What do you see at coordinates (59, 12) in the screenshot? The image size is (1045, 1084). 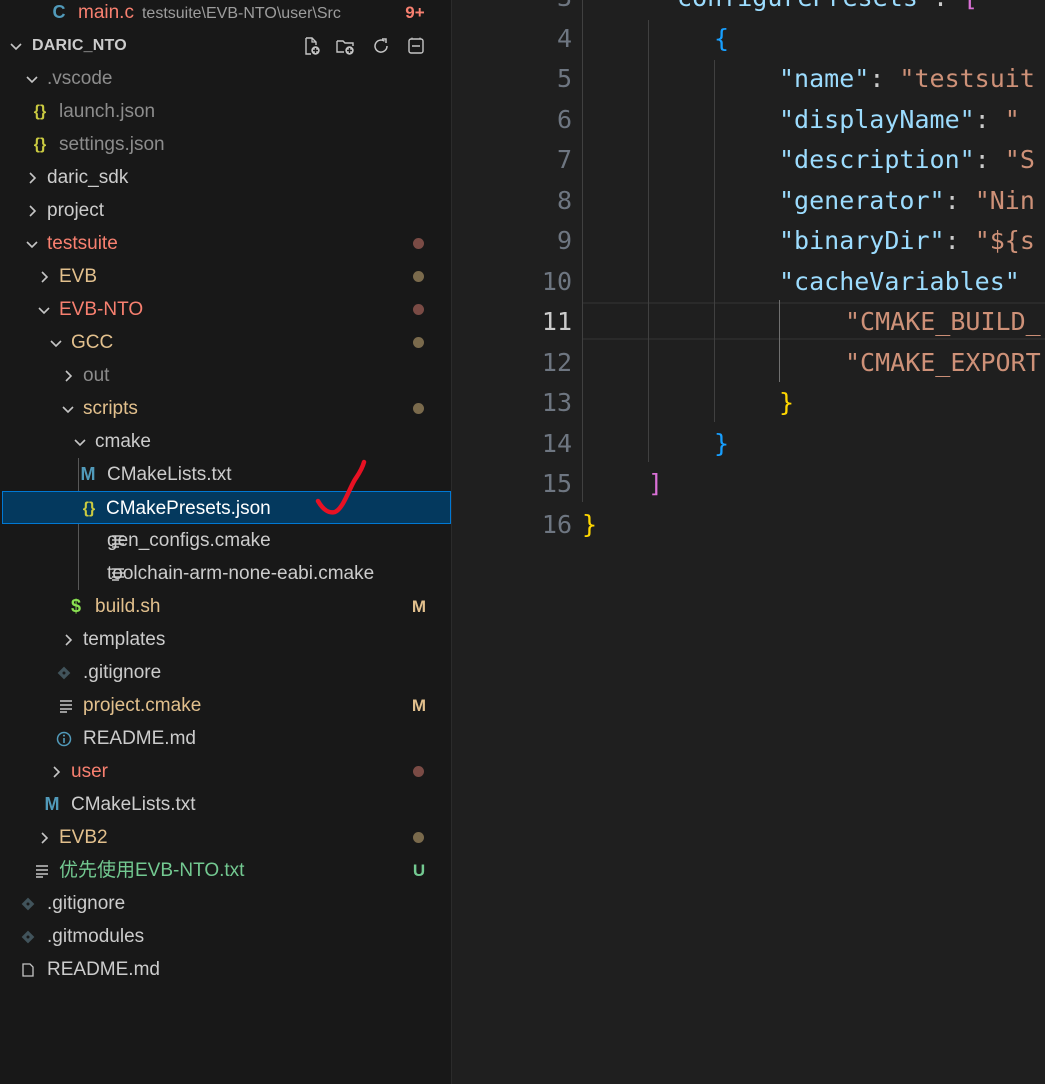 I see `c-file-icon: C` at bounding box center [59, 12].